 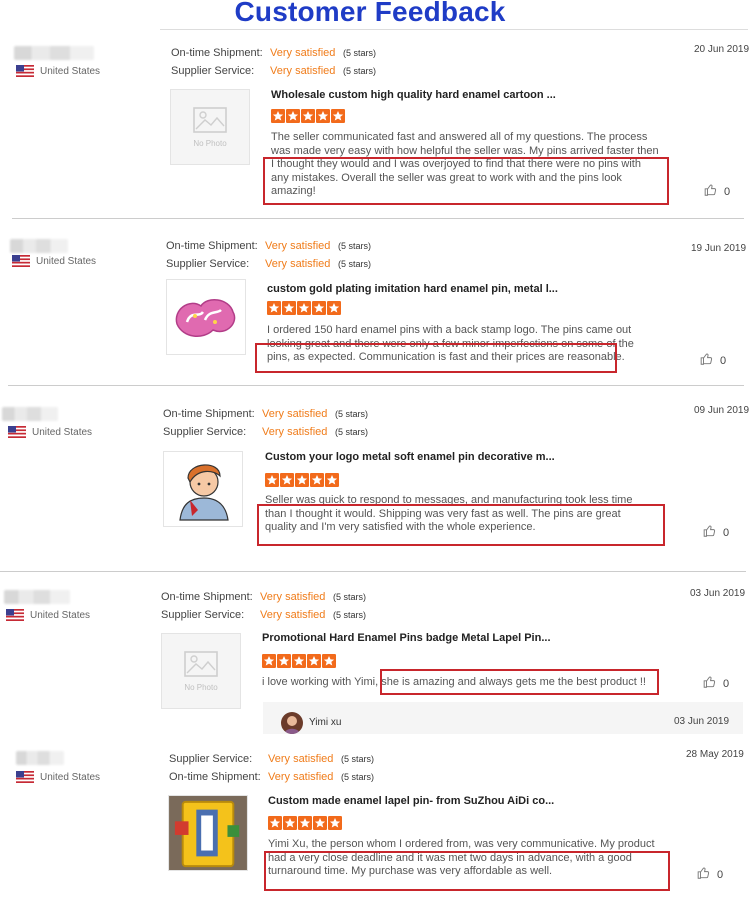 I want to click on review-date: 28 May 2019, so click(x=715, y=754).